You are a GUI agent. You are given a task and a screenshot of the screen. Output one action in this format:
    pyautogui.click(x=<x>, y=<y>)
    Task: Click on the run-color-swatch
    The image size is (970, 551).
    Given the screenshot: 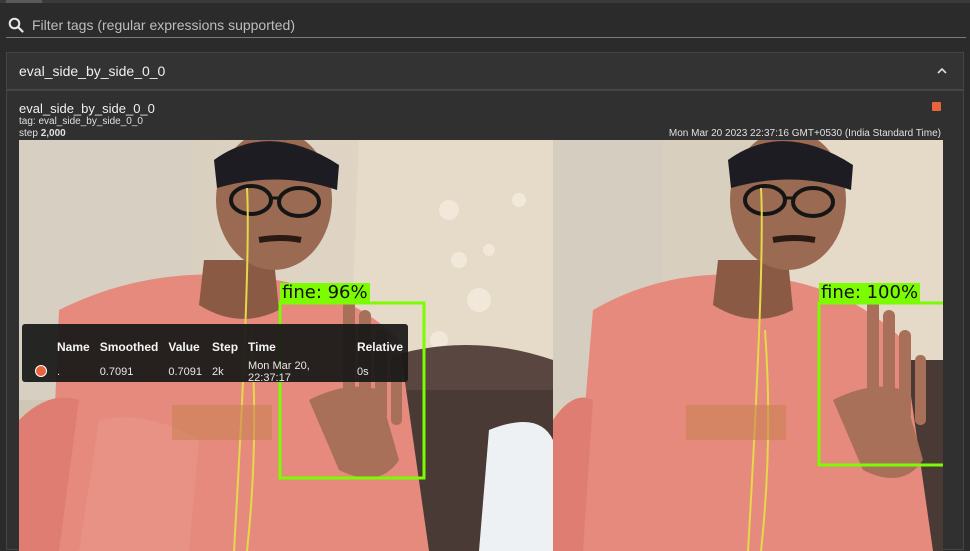 What is the action you would take?
    pyautogui.click(x=936, y=106)
    